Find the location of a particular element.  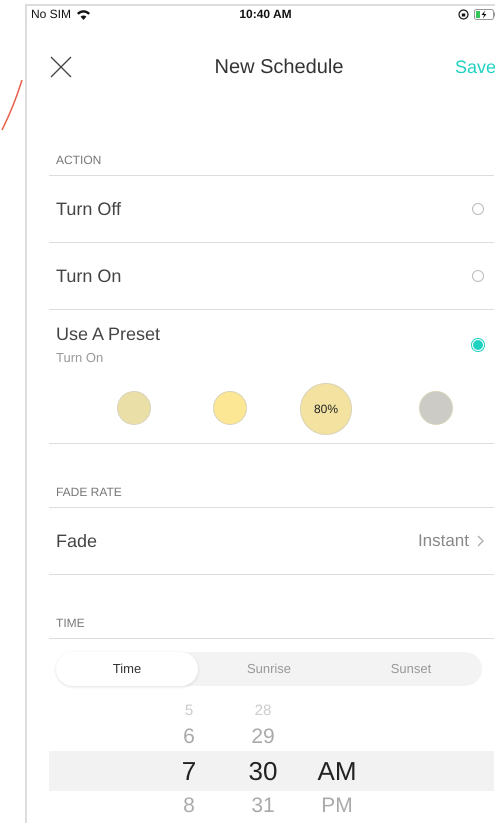

picker-value: PM is located at coordinates (337, 806).